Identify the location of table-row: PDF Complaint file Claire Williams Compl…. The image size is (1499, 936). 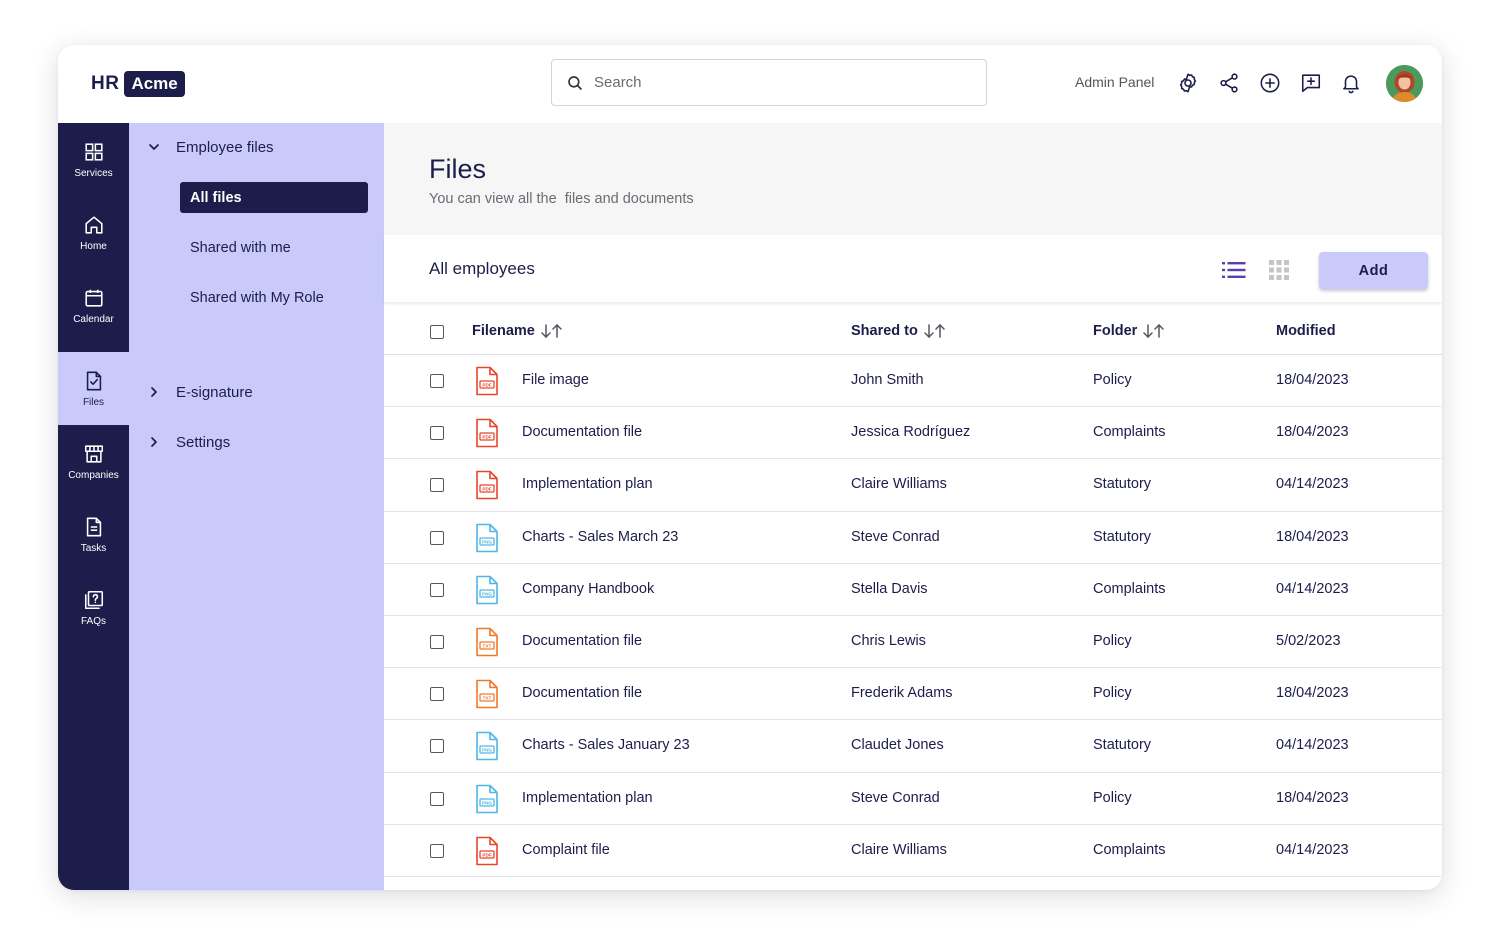
(913, 851).